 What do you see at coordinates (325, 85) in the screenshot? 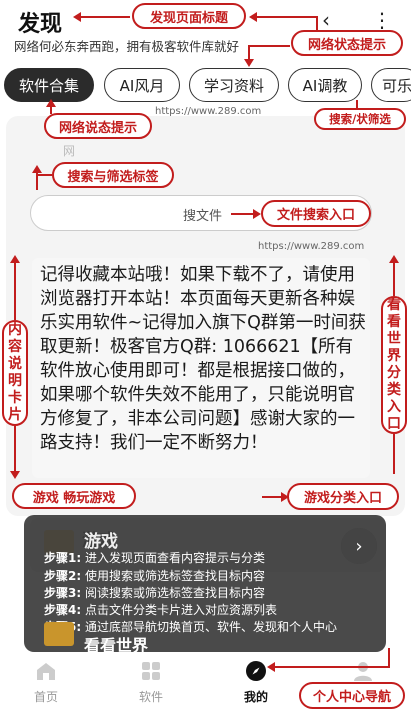
I see `tab-ai-tuning: AI调教` at bounding box center [325, 85].